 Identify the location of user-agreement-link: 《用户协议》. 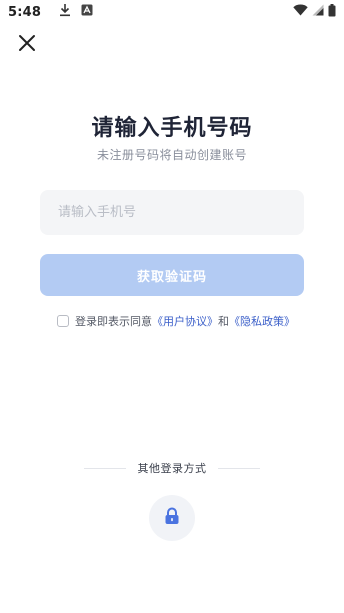
(185, 321).